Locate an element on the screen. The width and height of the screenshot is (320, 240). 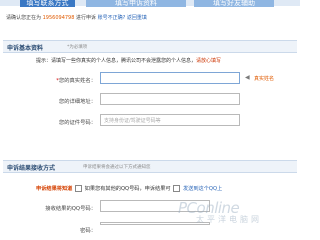
result-section-hint: 申诉结果将会通过以下方式通知您 is located at coordinates (117, 167).